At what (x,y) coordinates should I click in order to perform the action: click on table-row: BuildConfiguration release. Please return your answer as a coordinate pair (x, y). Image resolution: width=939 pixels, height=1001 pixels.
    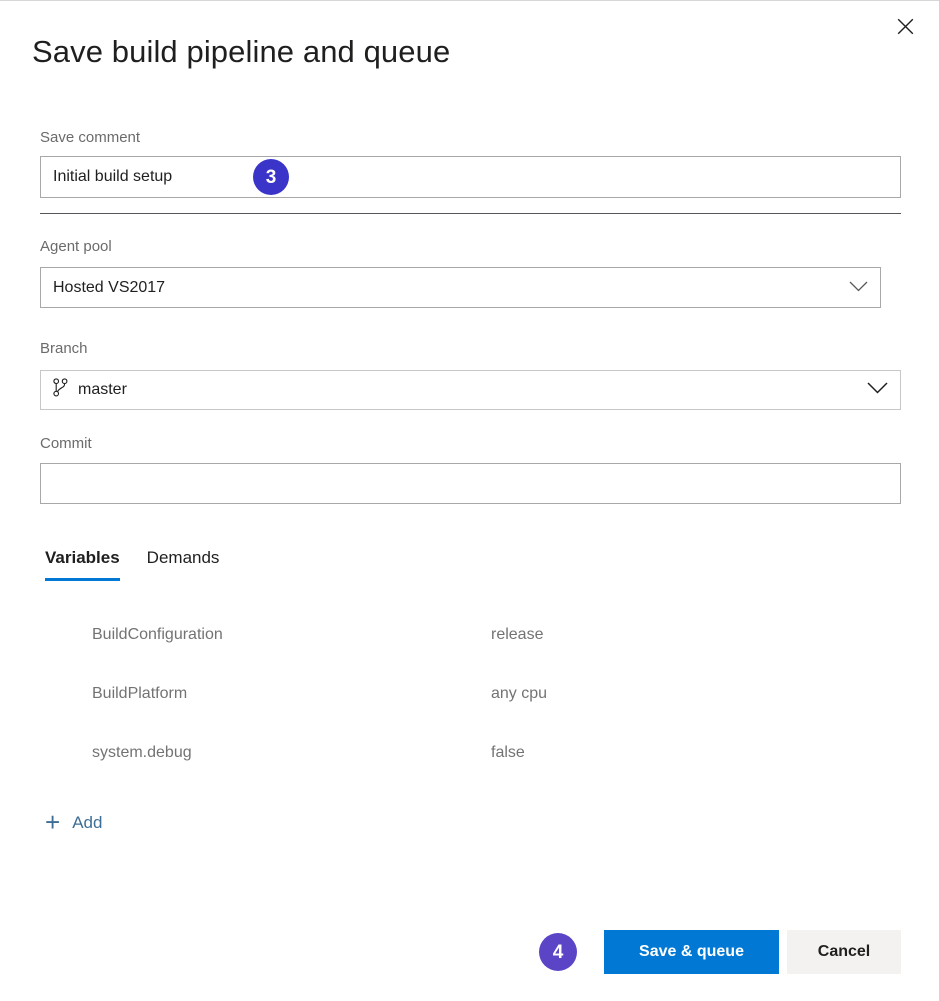
    Looking at the image, I should click on (442, 634).